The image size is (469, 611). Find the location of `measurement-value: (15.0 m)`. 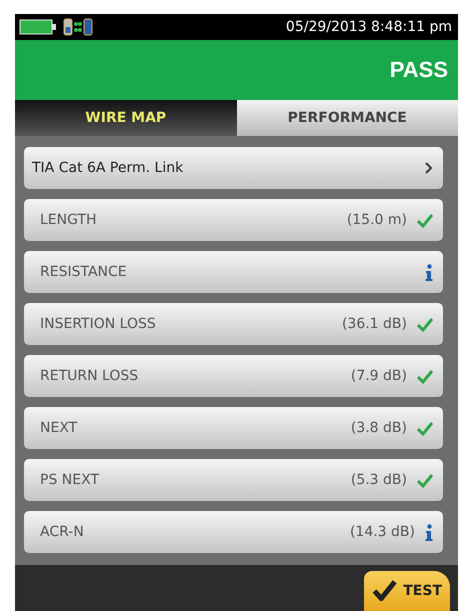

measurement-value: (15.0 m) is located at coordinates (376, 220).